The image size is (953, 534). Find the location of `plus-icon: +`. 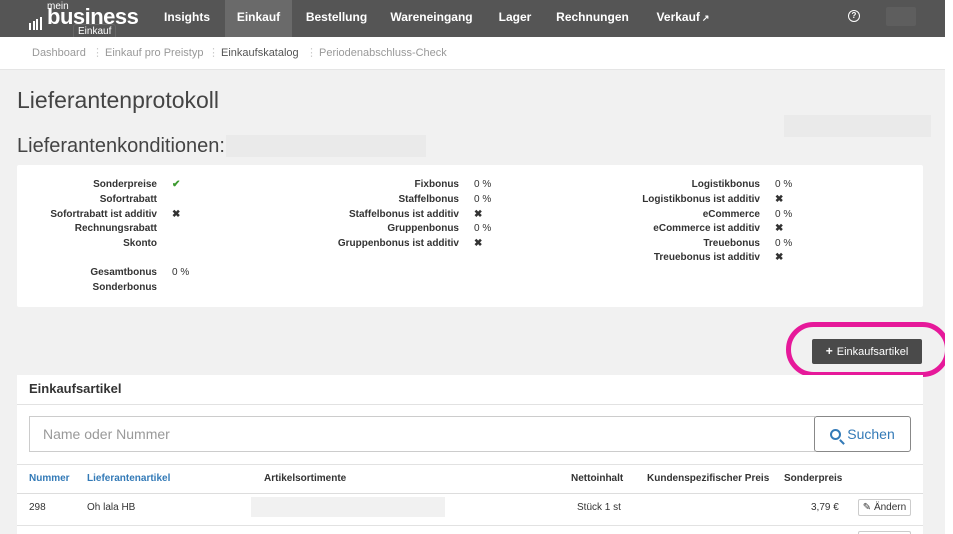

plus-icon: + is located at coordinates (829, 351).